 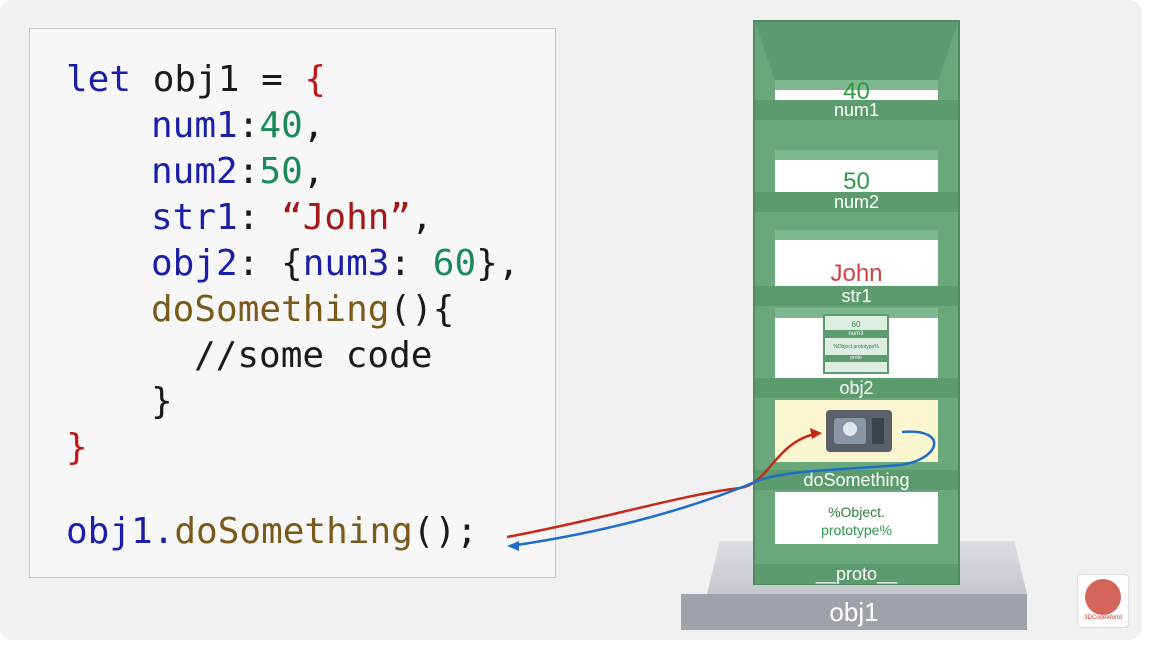 What do you see at coordinates (513, 546) in the screenshot?
I see `blue-arrow-head` at bounding box center [513, 546].